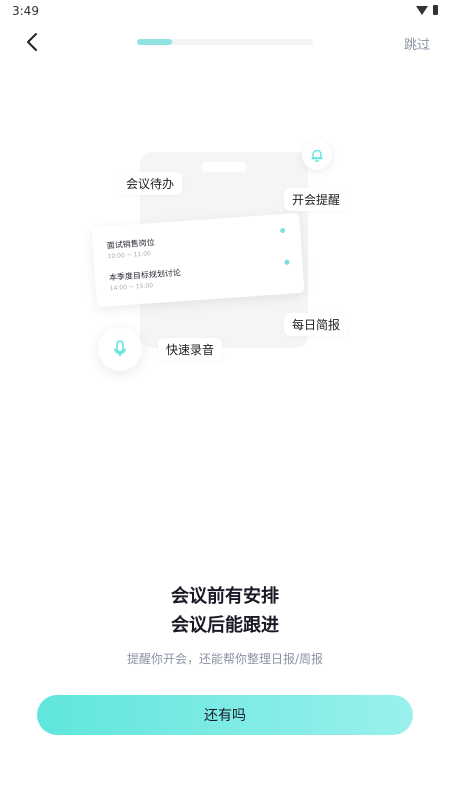 This screenshot has height=800, width=450. What do you see at coordinates (316, 199) in the screenshot?
I see `tag-meeting-reminder: 开会提醒` at bounding box center [316, 199].